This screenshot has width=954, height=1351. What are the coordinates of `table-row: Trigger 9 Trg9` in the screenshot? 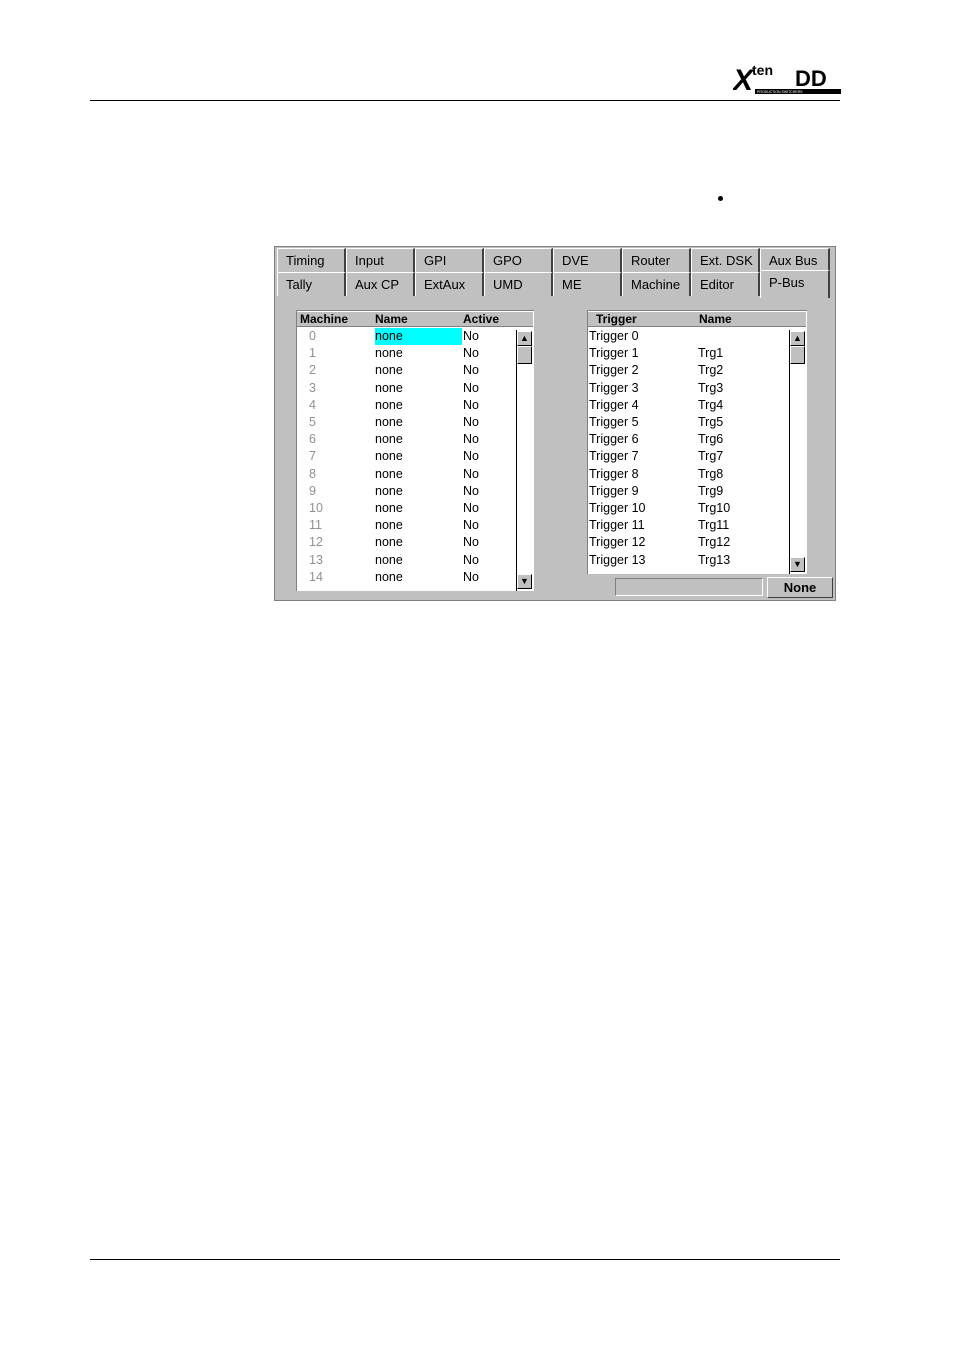 It's located at (688, 491).